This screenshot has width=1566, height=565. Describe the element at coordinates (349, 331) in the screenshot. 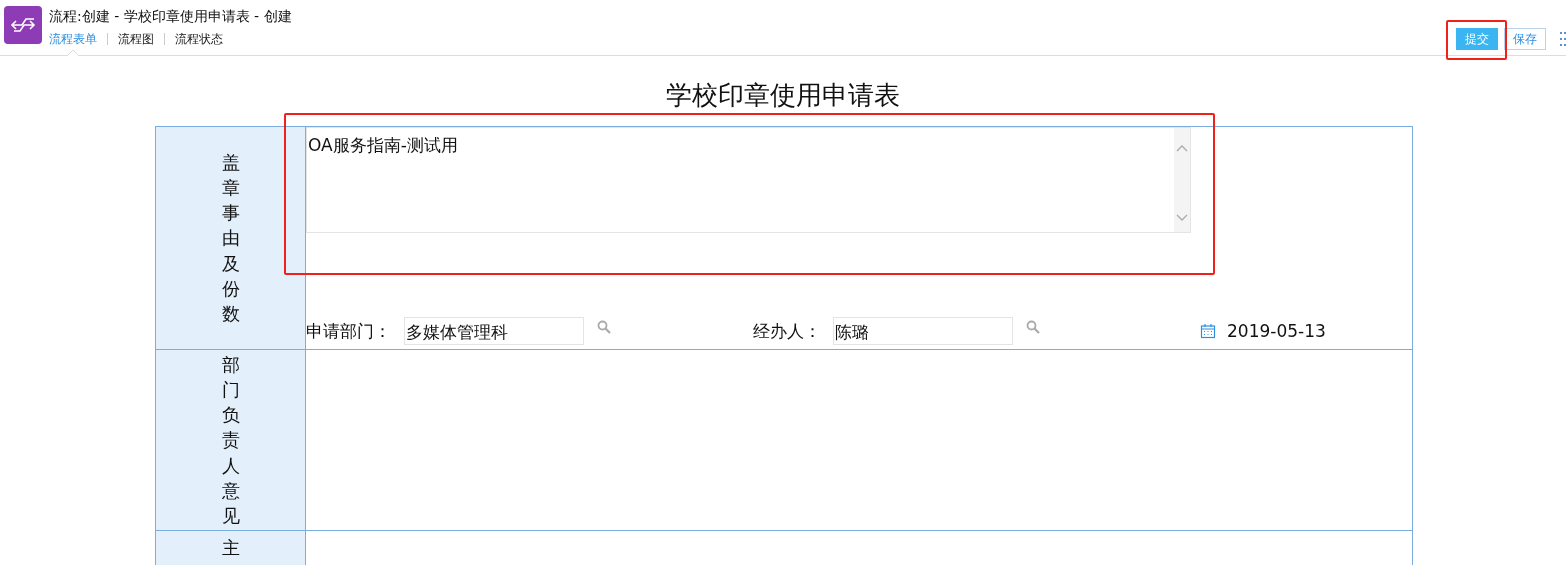

I see `field-label: 申请部门：` at that location.